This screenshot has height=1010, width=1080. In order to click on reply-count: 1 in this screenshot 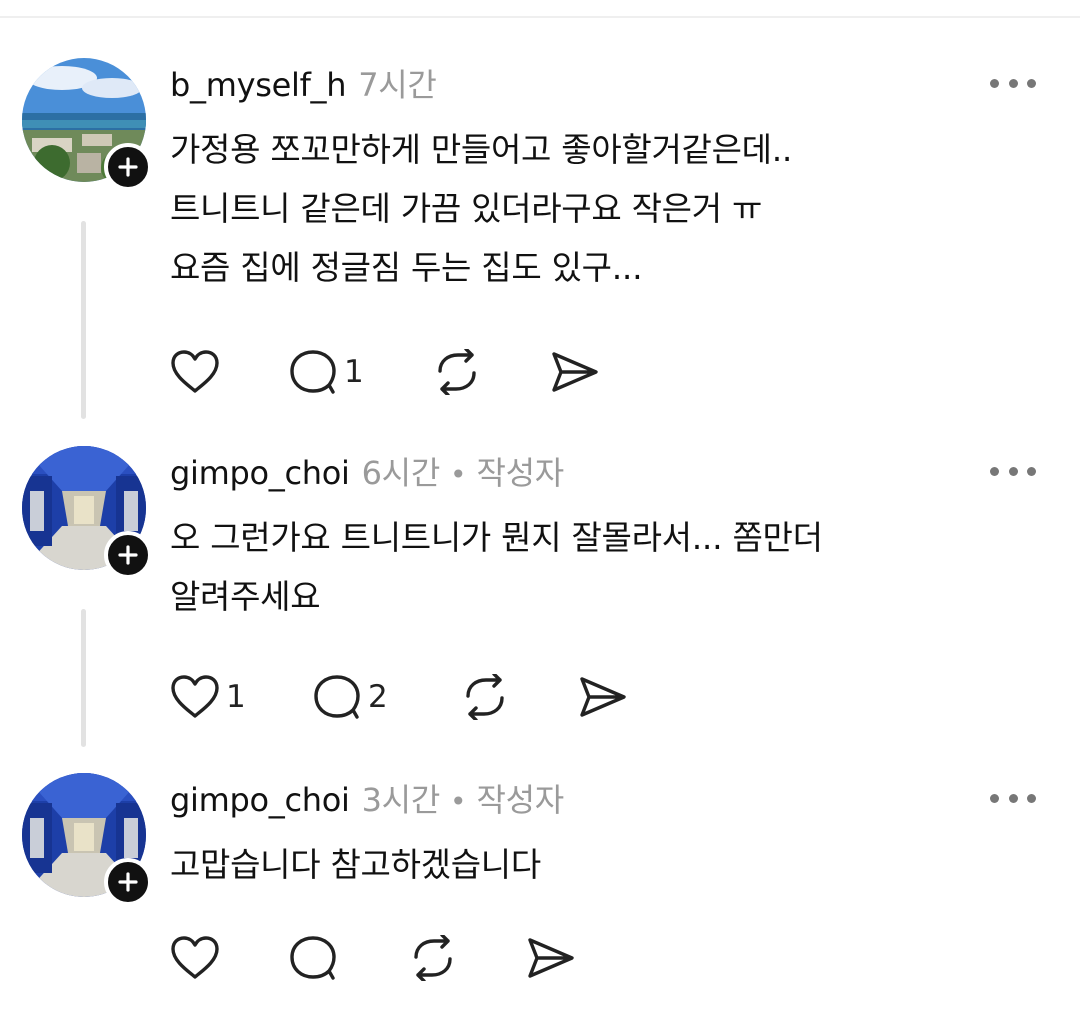, I will do `click(354, 372)`.